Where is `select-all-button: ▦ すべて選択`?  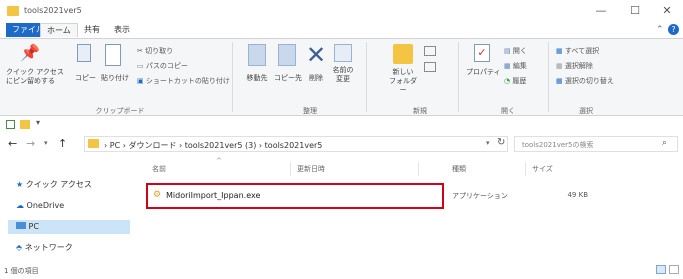
select-all-button: ▦ すべて選択 is located at coordinates (577, 51).